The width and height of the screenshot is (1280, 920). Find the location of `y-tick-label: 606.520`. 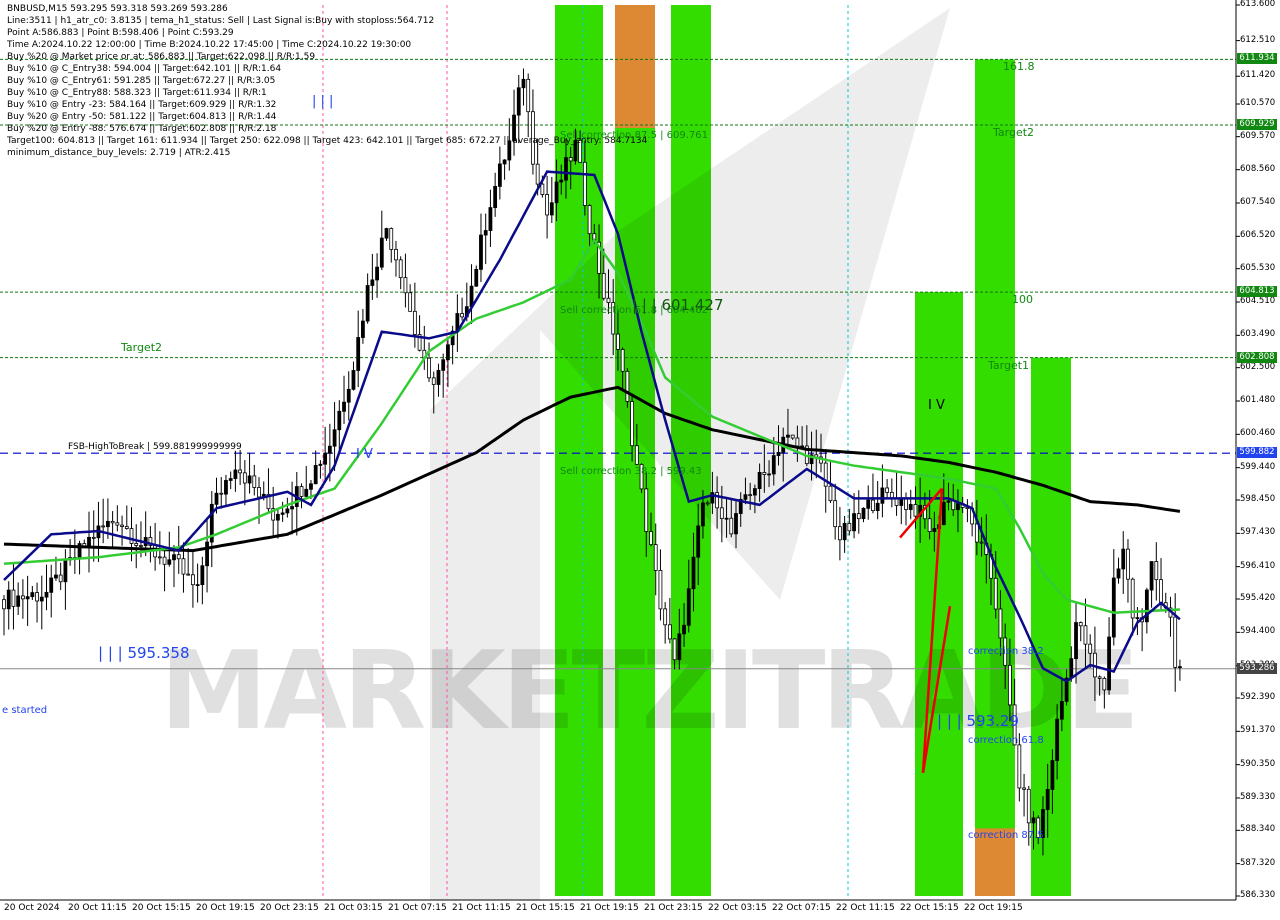

y-tick-label: 606.520 is located at coordinates (1258, 235).